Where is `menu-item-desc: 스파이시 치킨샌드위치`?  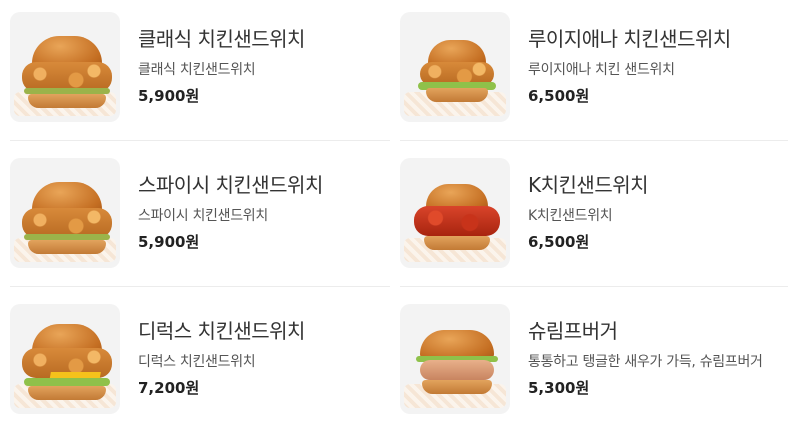
menu-item-desc: 스파이시 치킨샌드위치 is located at coordinates (203, 216).